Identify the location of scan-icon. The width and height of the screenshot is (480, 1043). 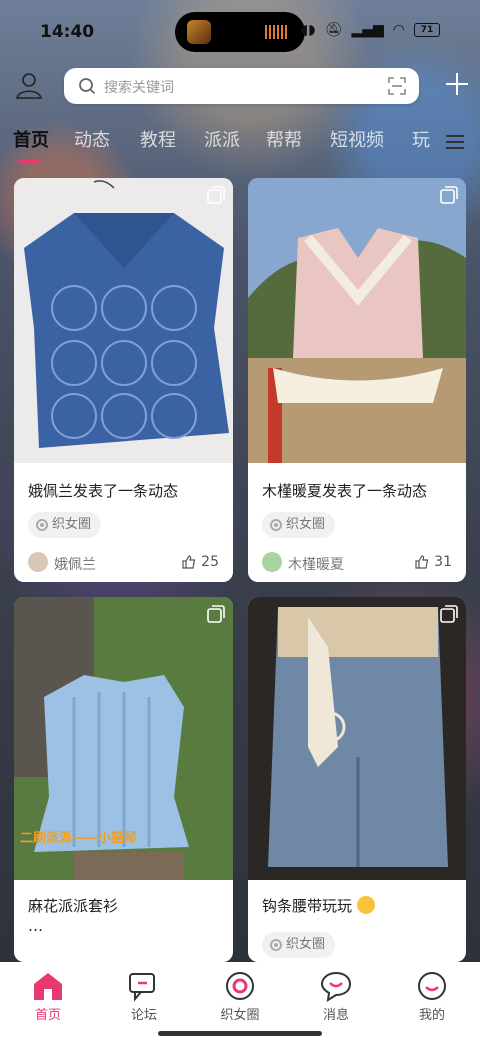
(397, 86).